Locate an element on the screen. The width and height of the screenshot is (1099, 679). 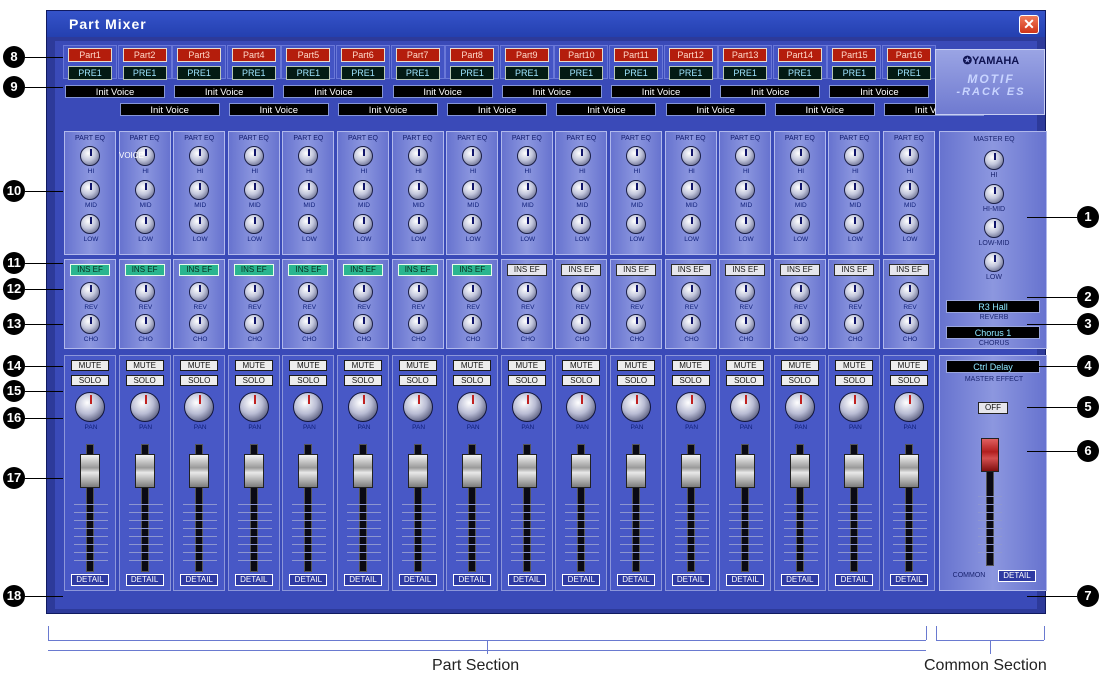
part-detail-button-2: DETAIL is located at coordinates (144, 580).